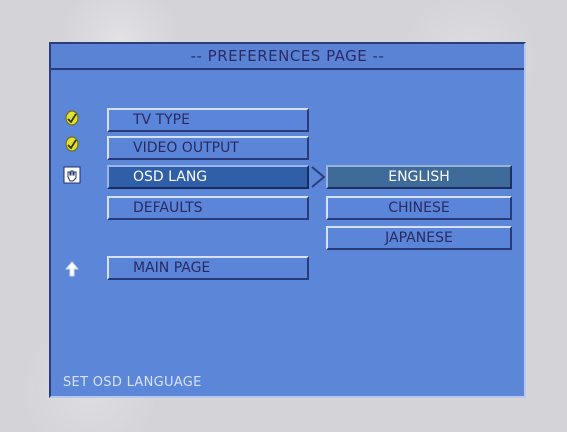 This screenshot has width=567, height=432. I want to click on language-option-english: ENGLISH, so click(419, 177).